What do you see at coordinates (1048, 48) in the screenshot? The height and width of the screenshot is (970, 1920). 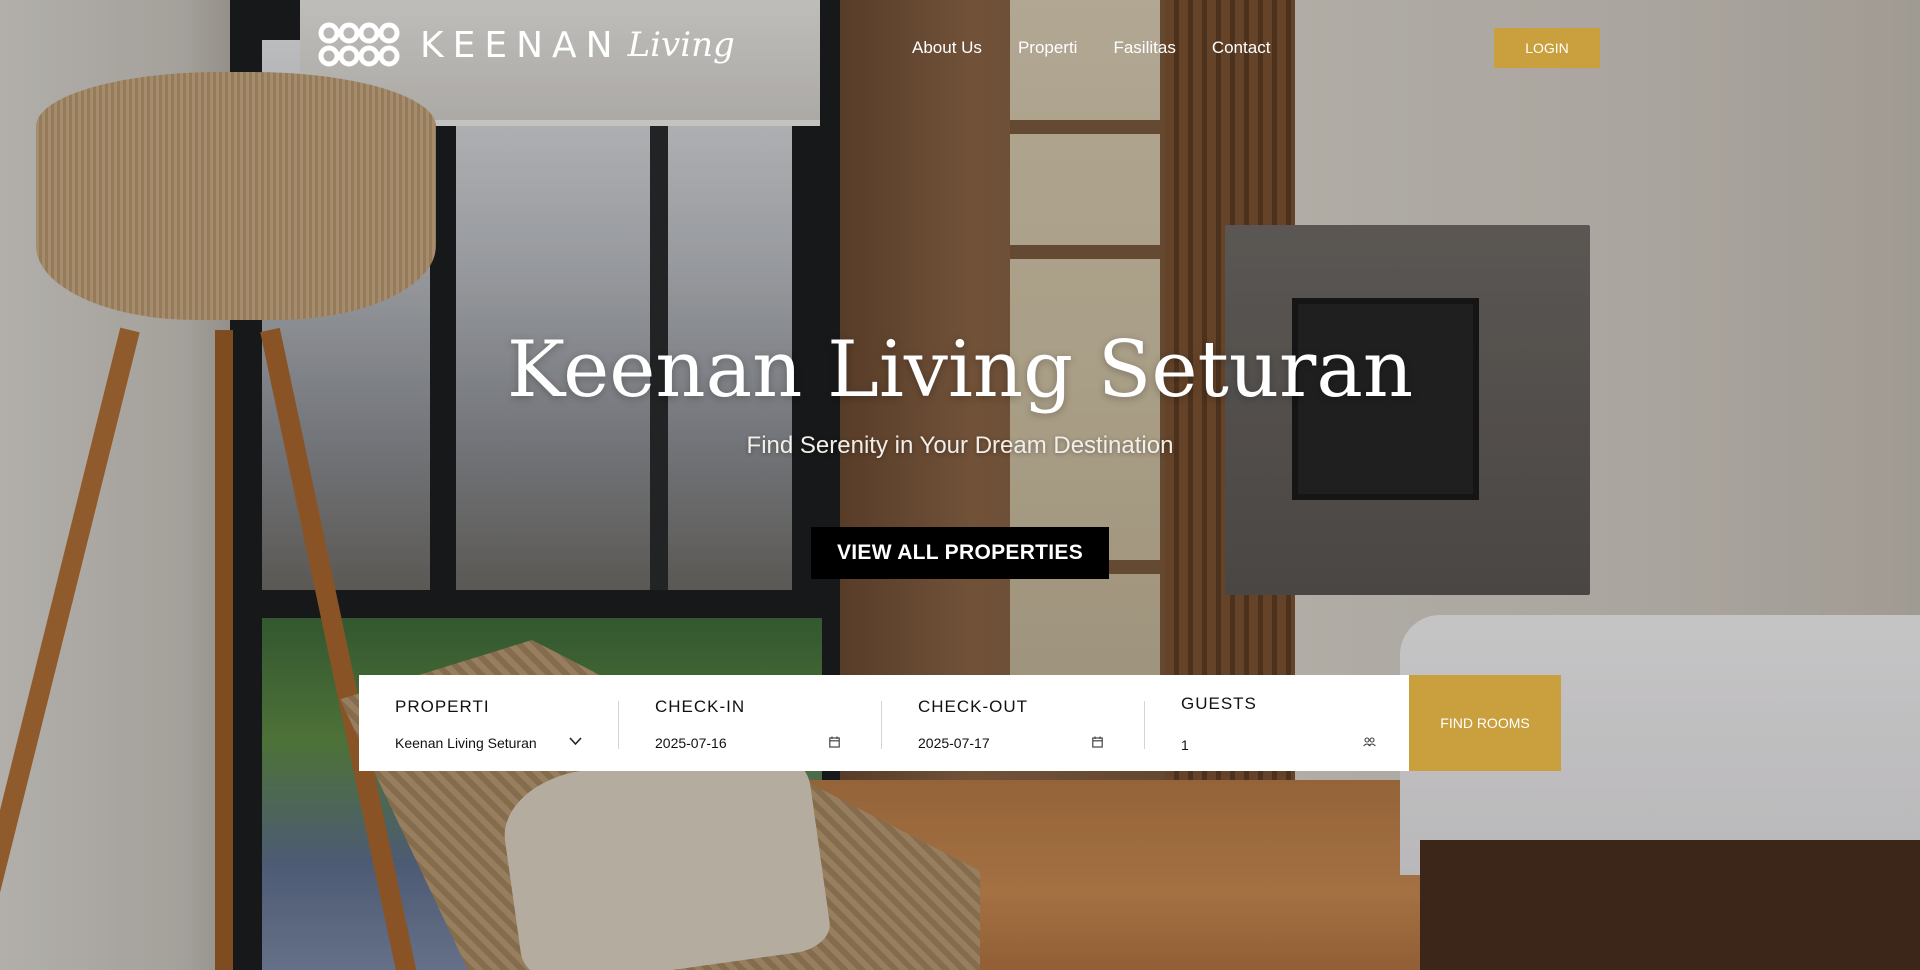 I see `nav-link-properti: Properti` at bounding box center [1048, 48].